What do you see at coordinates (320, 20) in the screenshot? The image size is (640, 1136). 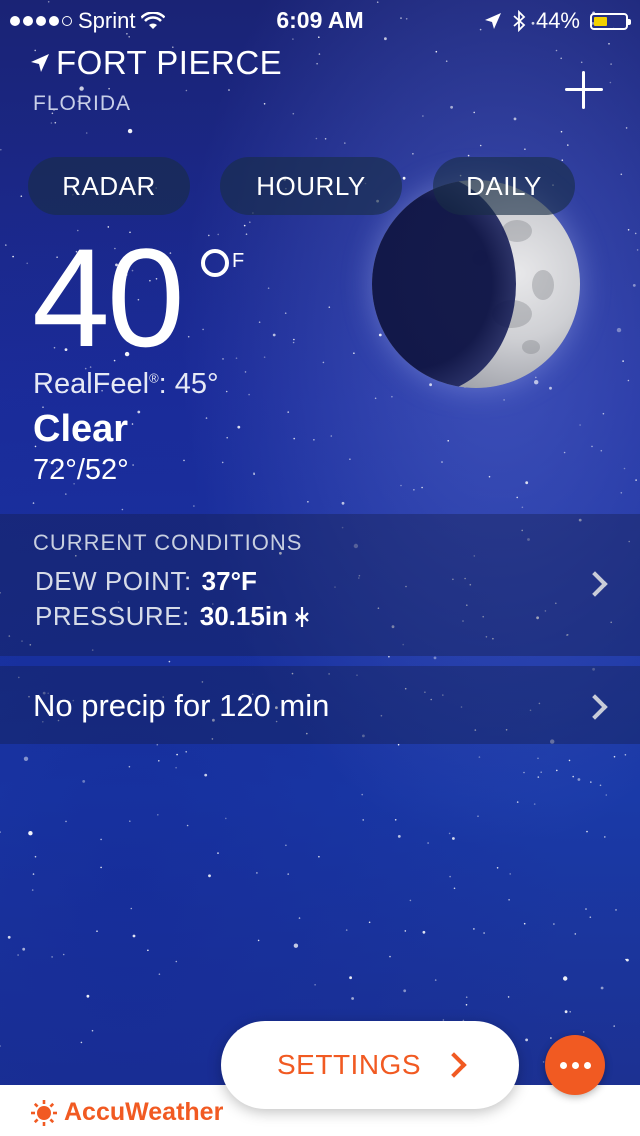 I see `status-bar: Sprint 6:09 AM 44%` at bounding box center [320, 20].